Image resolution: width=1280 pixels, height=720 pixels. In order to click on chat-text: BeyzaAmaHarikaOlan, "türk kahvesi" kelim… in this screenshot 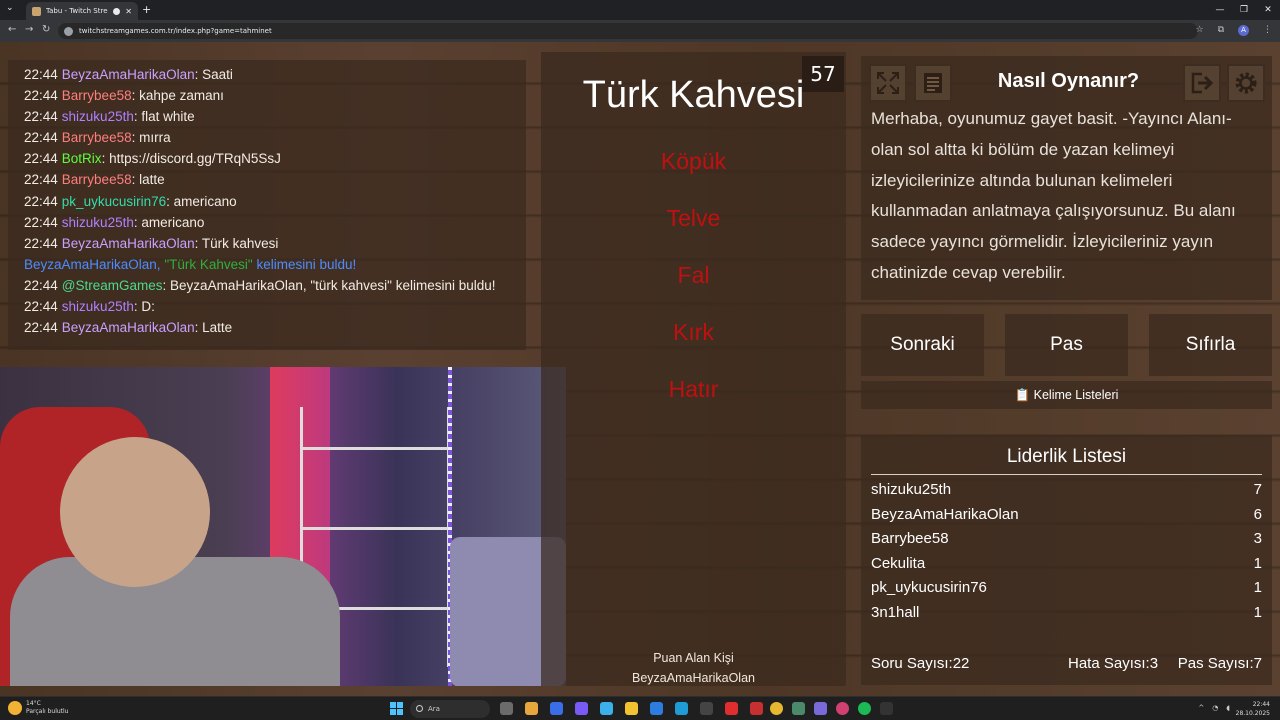, I will do `click(333, 285)`.